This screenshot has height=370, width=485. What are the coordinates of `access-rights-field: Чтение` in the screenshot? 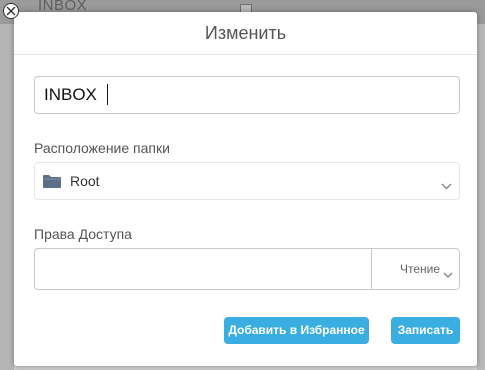 It's located at (247, 269).